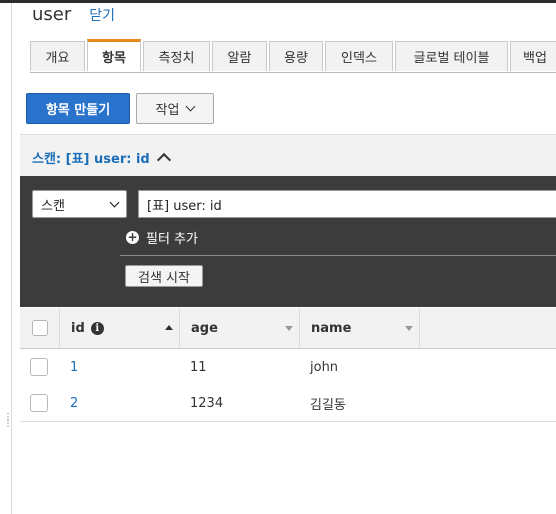 This screenshot has width=556, height=514. I want to click on create-item-button: 항목 만들기, so click(78, 108).